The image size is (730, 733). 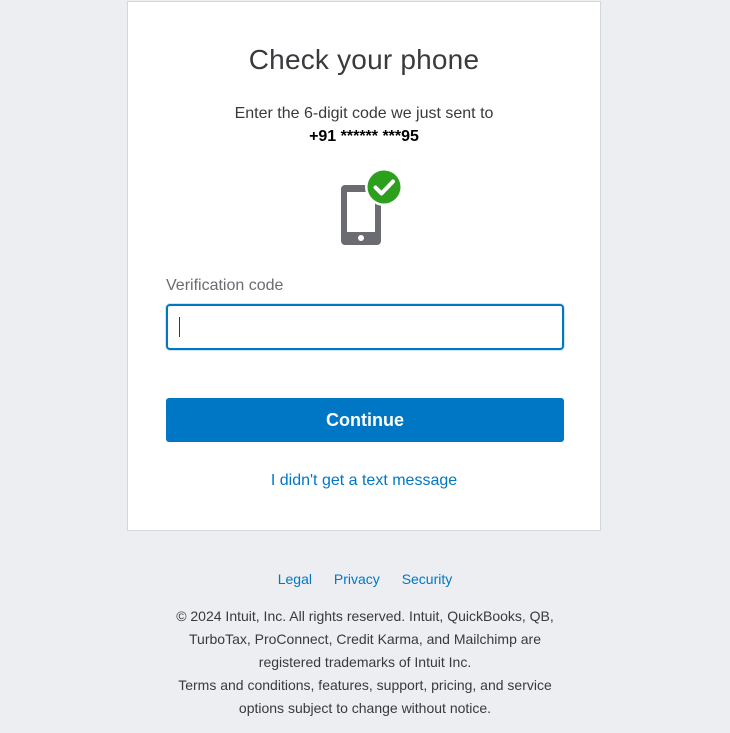 I want to click on security-link: Security, so click(x=427, y=579).